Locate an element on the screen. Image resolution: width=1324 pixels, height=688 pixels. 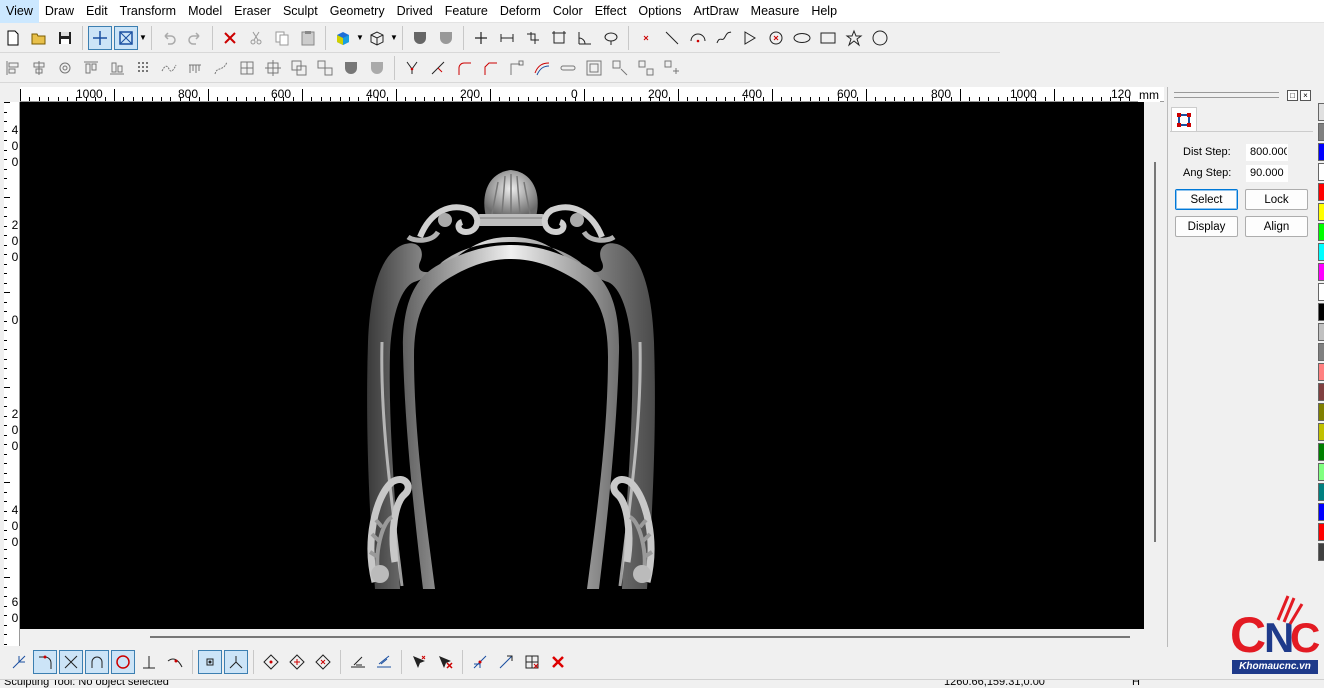
horizontal-scrollbar is located at coordinates (592, 637).